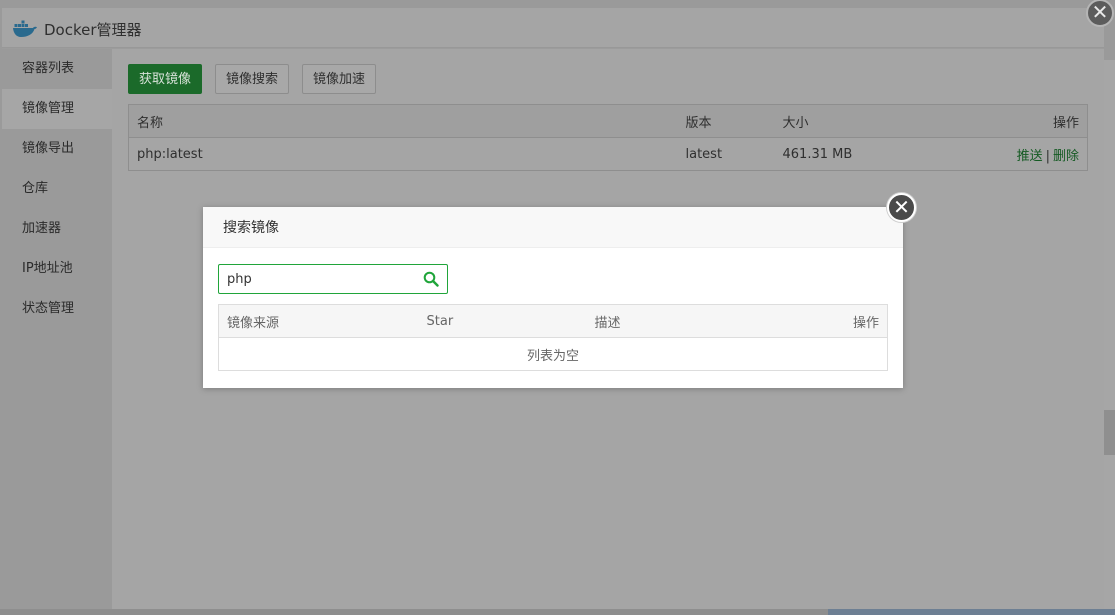 Image resolution: width=1115 pixels, height=615 pixels. I want to click on empty-list-text: 列表为空, so click(553, 354).